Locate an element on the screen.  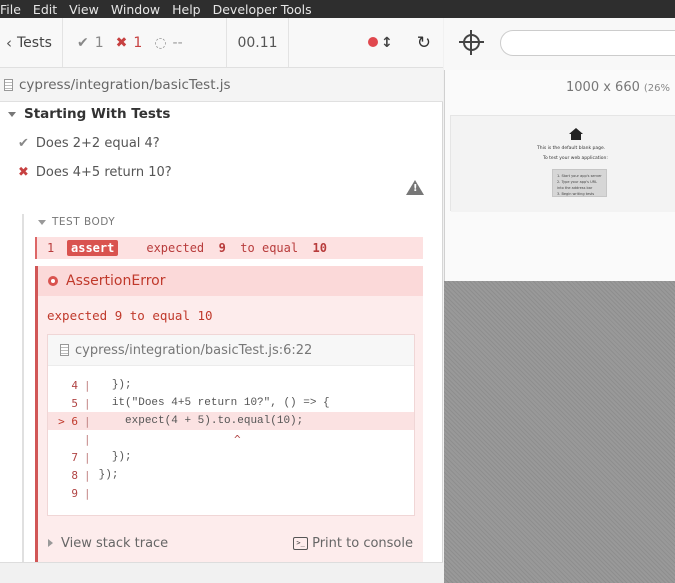
spec-path-bar: cypress/integration/basicTest.js is located at coordinates (221, 85).